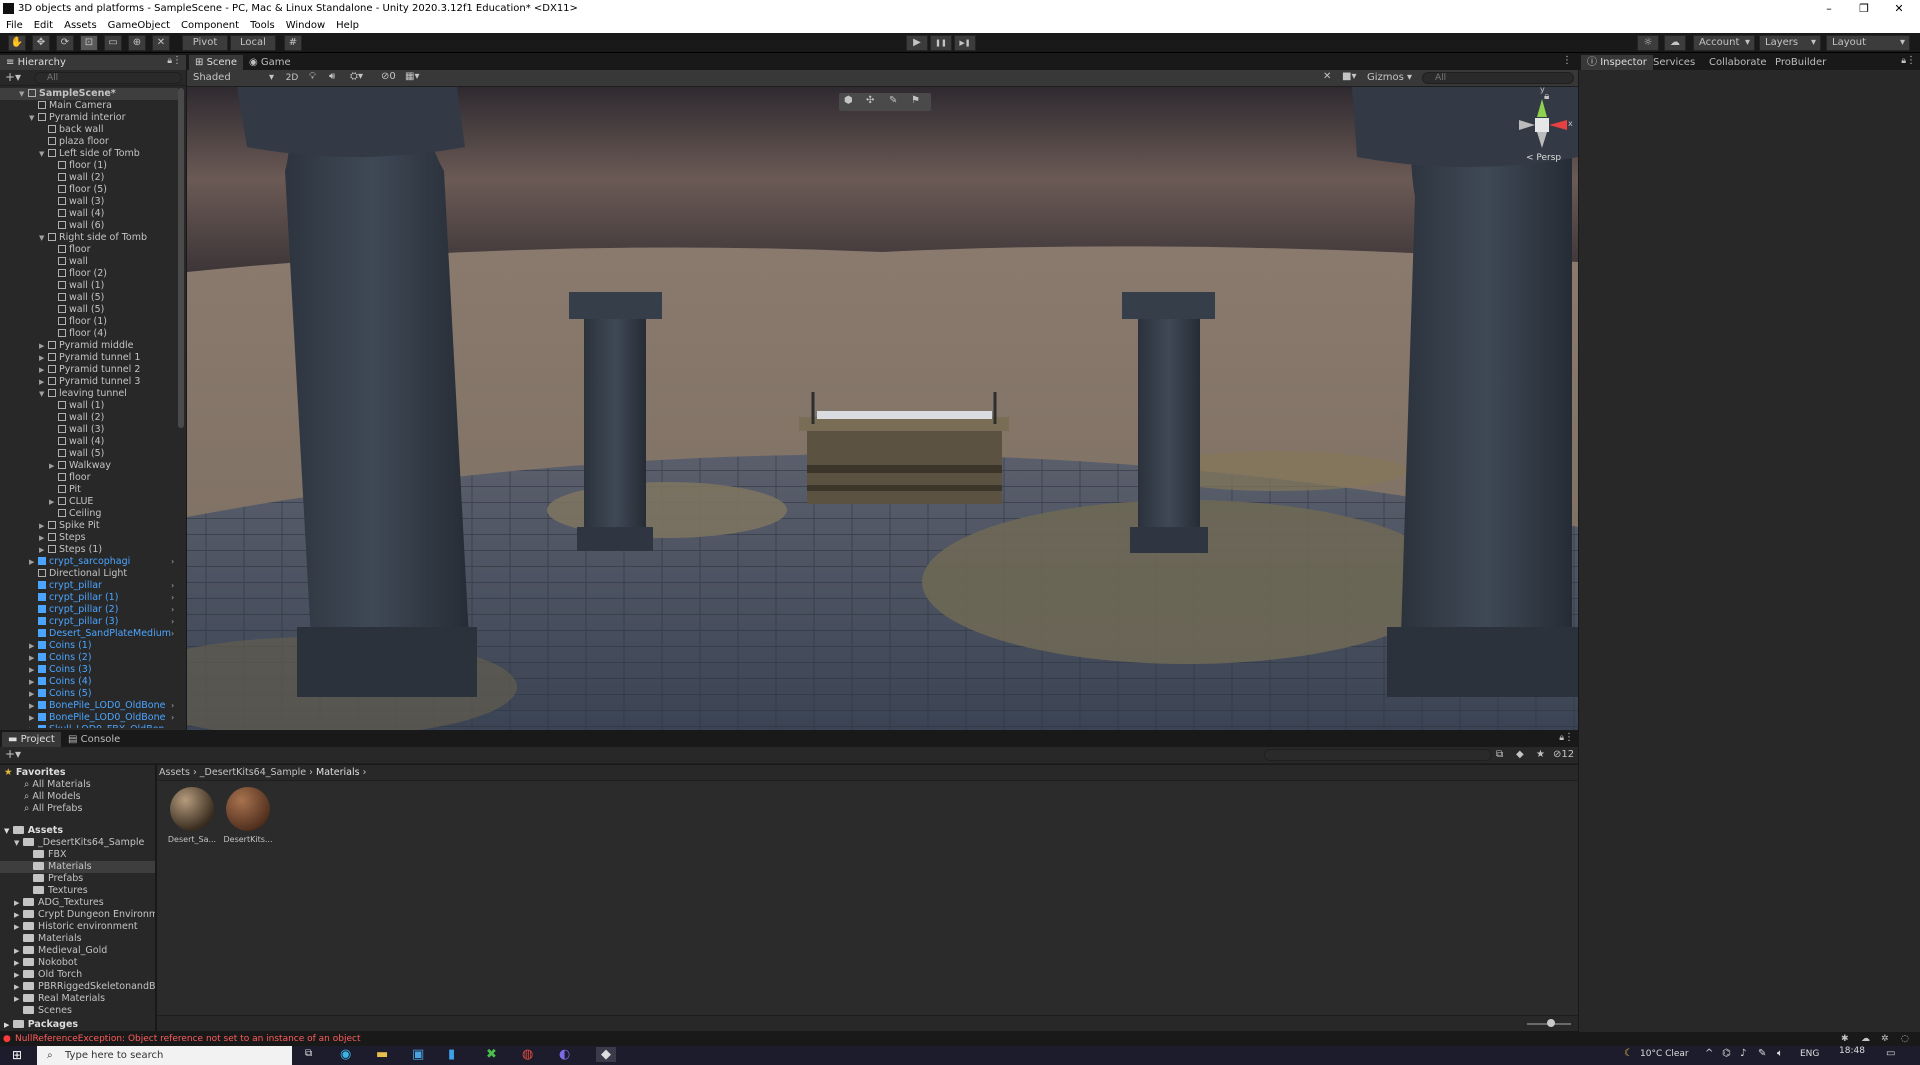 This screenshot has height=1065, width=1920. I want to click on hierarchy-row: wall (5), so click(81, 310).